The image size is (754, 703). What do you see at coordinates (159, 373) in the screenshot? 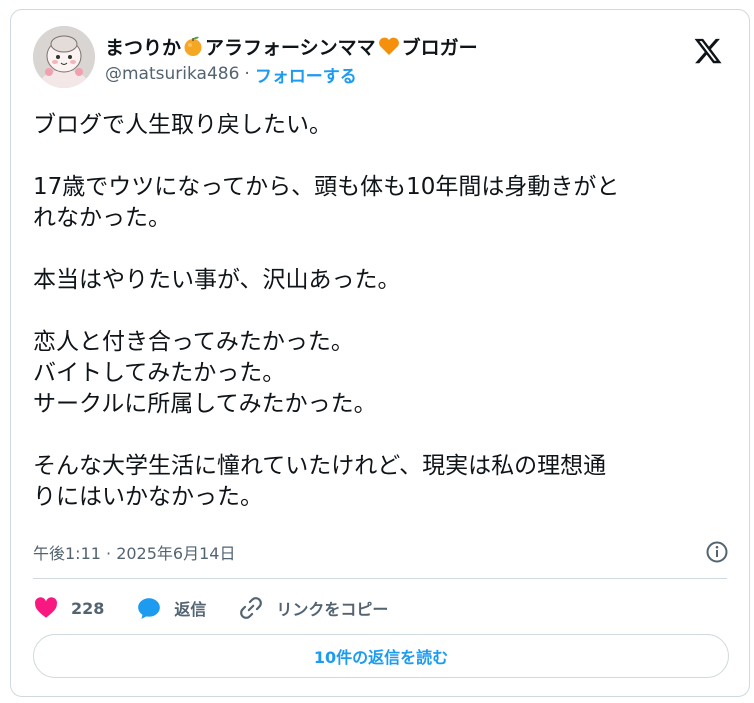
I see `tweet-line: バイトしてみたかった。` at bounding box center [159, 373].